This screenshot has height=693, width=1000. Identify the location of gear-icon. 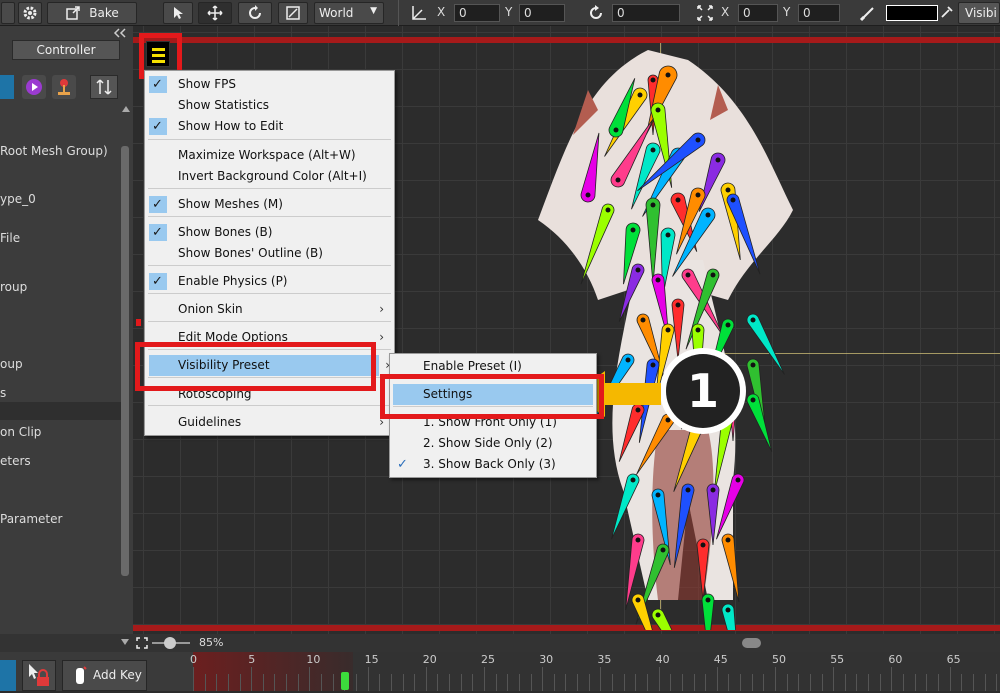
(30, 13).